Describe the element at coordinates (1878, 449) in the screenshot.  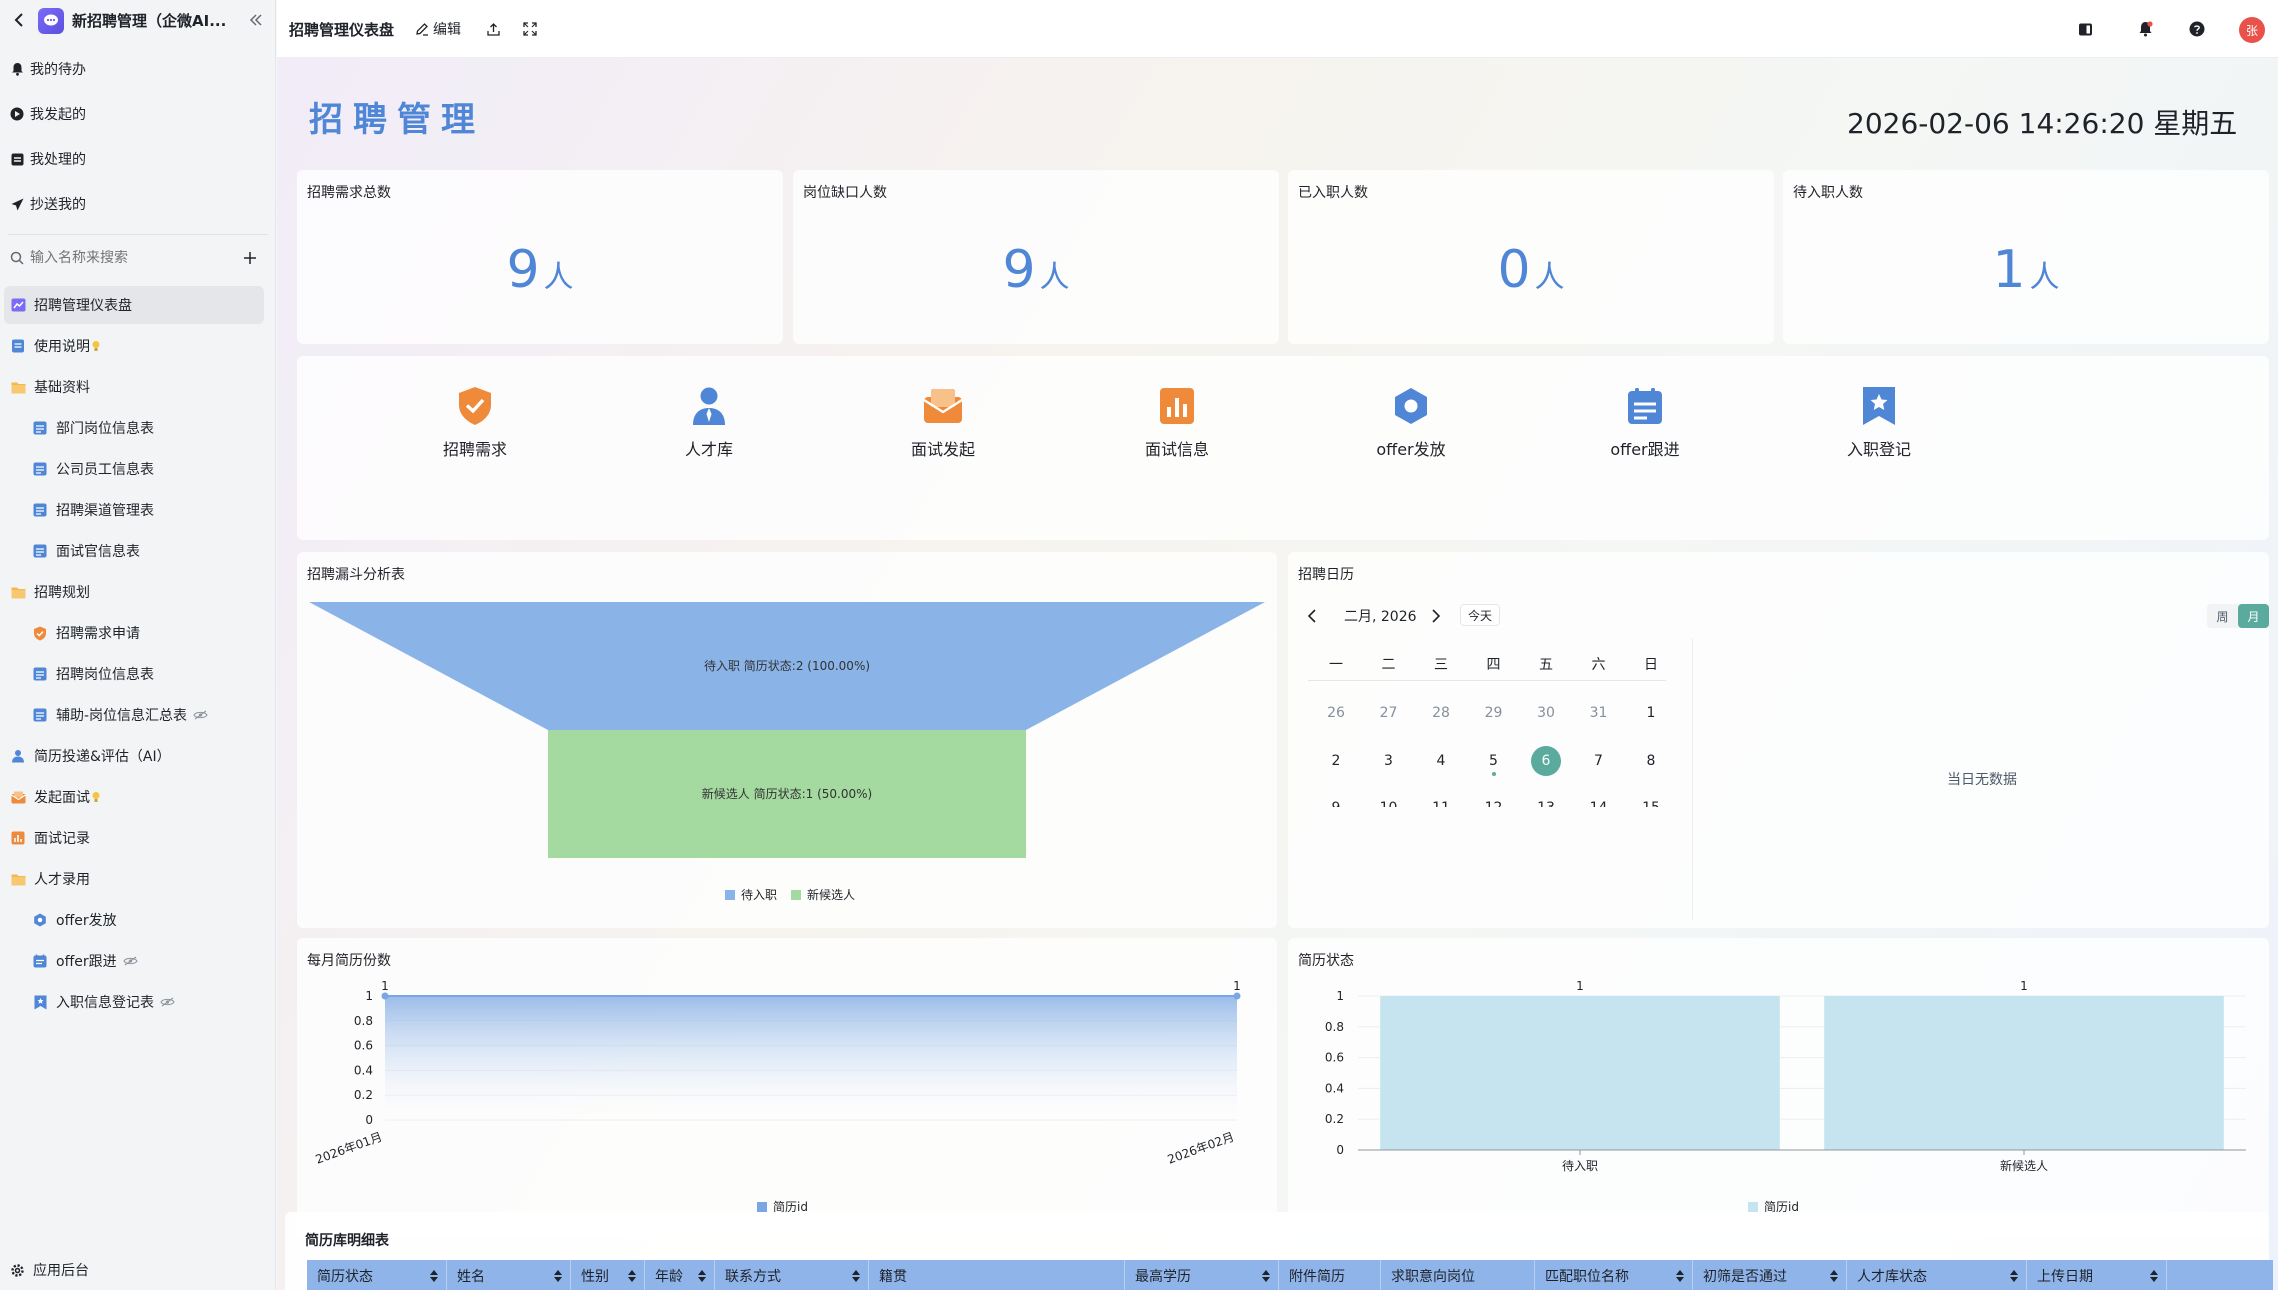
I see `shortcut-label: 入职登记` at that location.